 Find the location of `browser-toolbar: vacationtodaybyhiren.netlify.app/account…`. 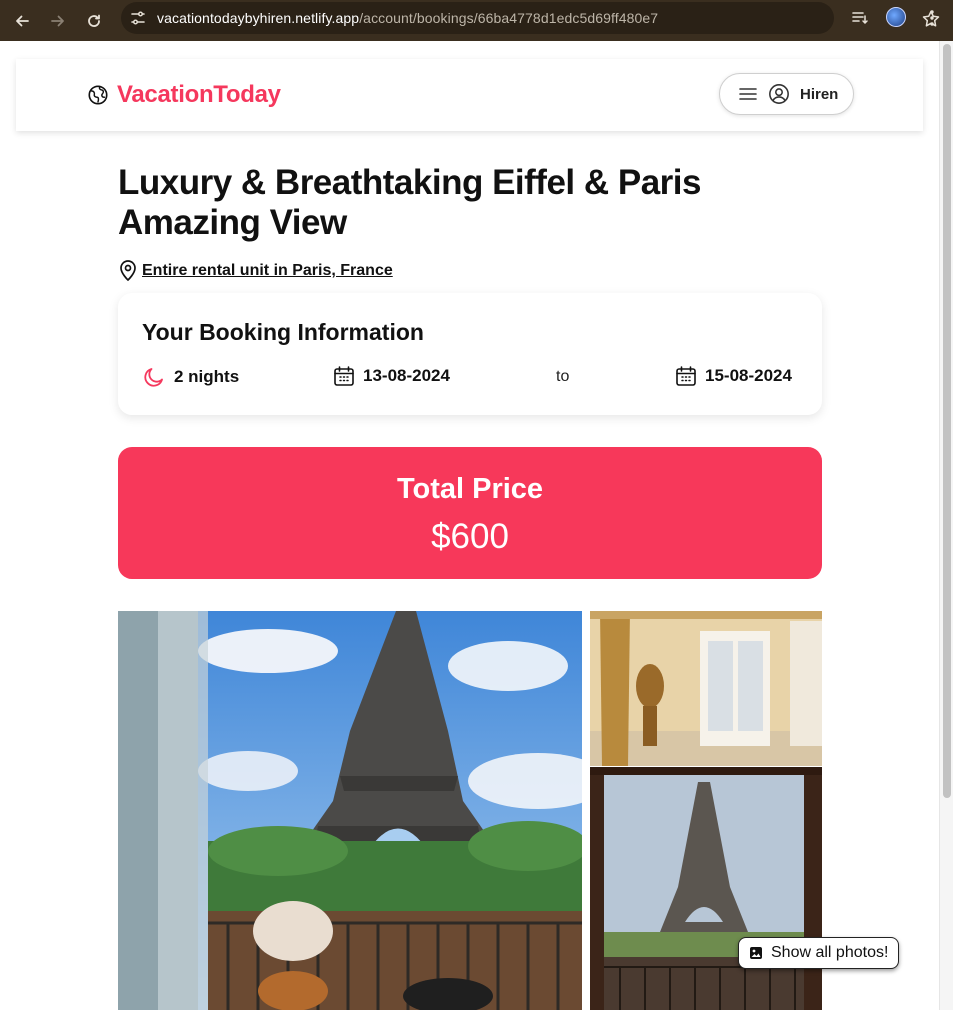

browser-toolbar: vacationtodaybyhiren.netlify.app/account… is located at coordinates (476, 20).